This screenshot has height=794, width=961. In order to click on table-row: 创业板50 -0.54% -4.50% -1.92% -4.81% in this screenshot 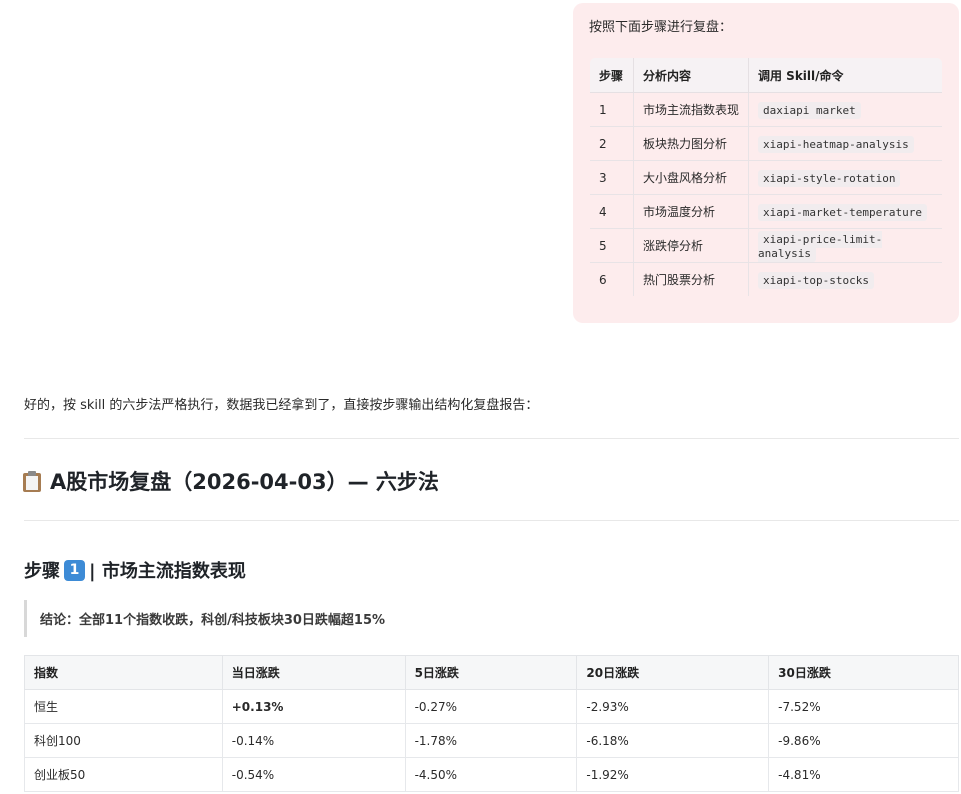, I will do `click(491, 774)`.